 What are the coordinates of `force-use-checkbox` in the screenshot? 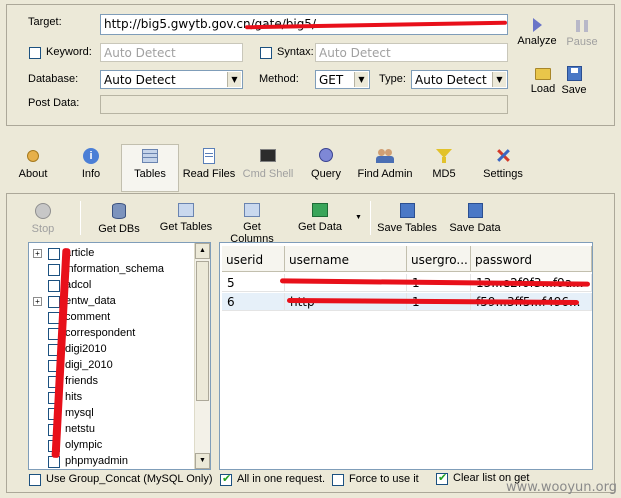 It's located at (338, 480).